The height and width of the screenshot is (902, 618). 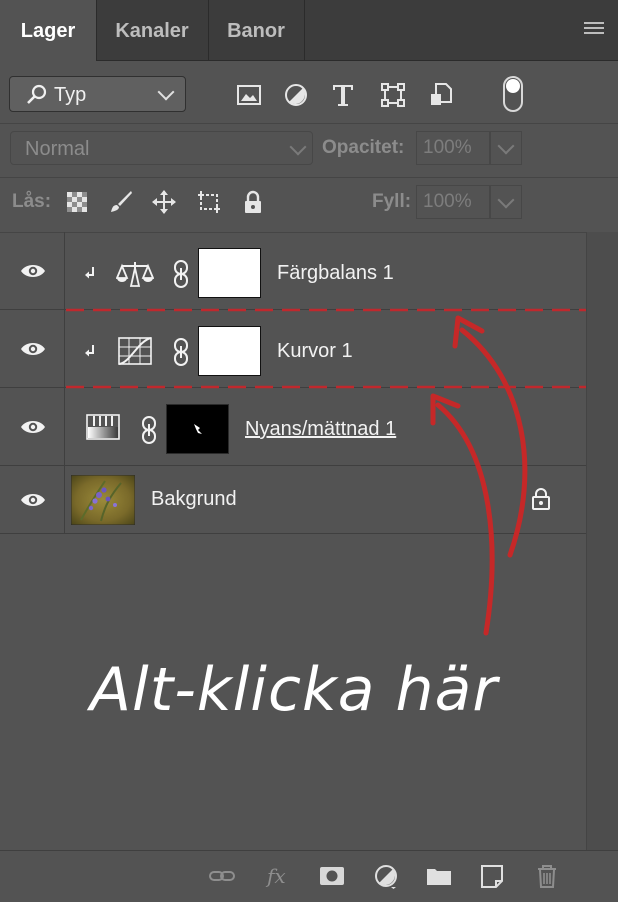 I want to click on mask-spot-icon, so click(x=198, y=429).